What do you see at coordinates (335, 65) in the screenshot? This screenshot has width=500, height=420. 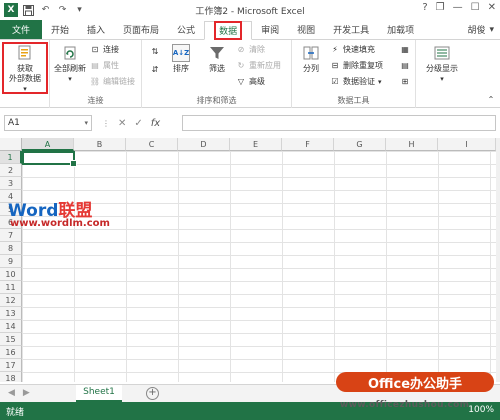 I see `remove-duplicates-icon: ⊟` at bounding box center [335, 65].